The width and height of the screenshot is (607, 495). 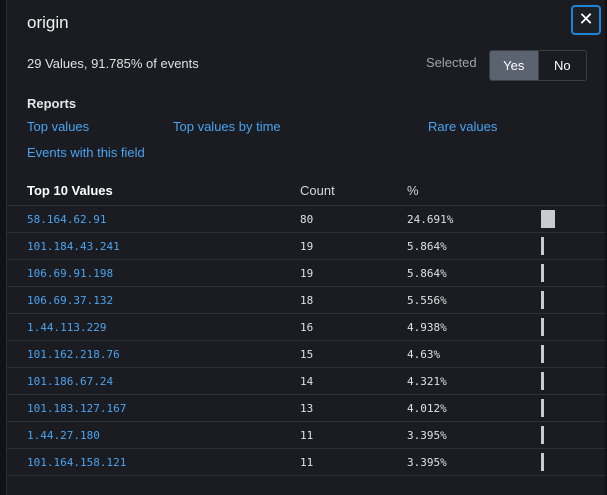 I want to click on table-row: 1.44.27.180 11 3.395%, so click(x=306, y=434).